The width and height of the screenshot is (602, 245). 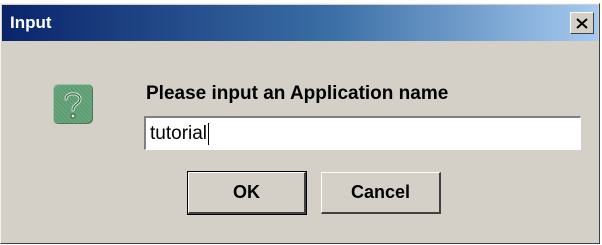 I want to click on dialog-title: Input, so click(x=31, y=22).